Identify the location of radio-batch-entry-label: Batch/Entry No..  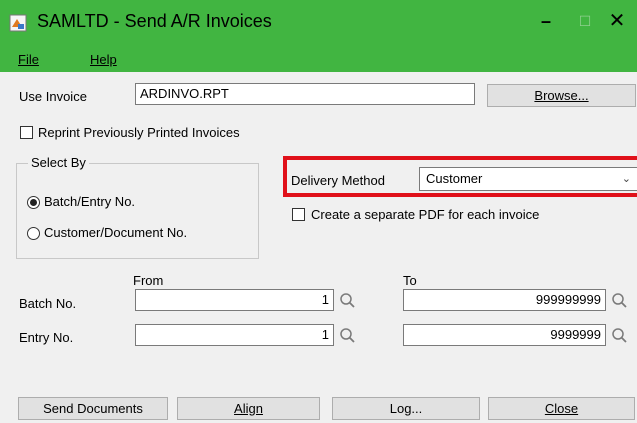
(90, 201).